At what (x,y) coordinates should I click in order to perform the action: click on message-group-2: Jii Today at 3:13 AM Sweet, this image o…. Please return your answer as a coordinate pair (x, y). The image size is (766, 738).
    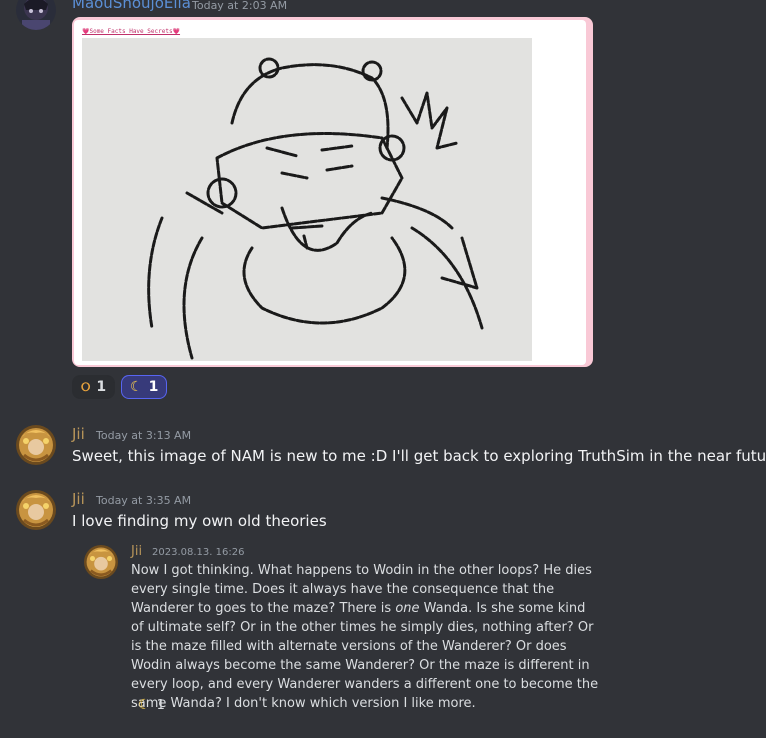
    Looking at the image, I should click on (383, 450).